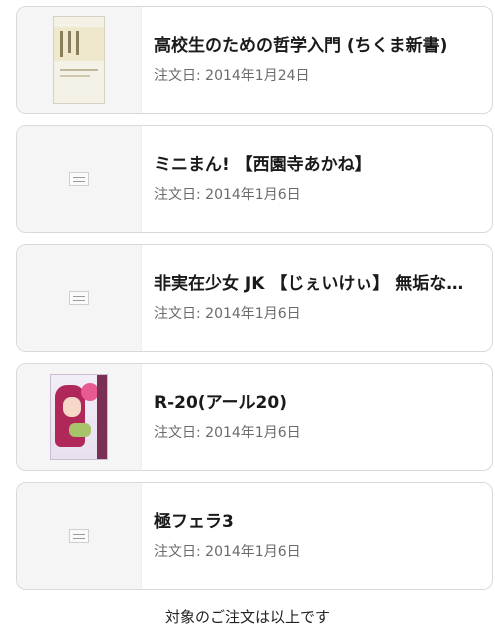 The height and width of the screenshot is (640, 495). I want to click on product-box-image, so click(79, 417).